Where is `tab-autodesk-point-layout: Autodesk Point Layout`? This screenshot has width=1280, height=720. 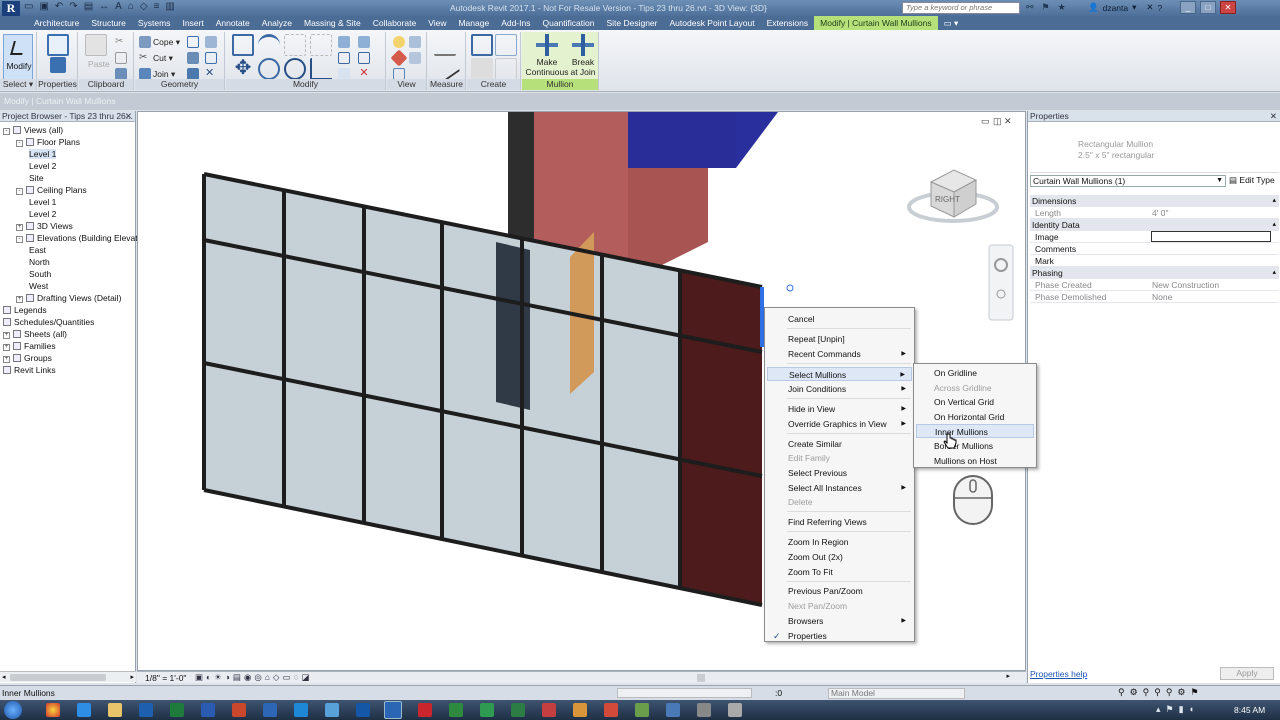 tab-autodesk-point-layout: Autodesk Point Layout is located at coordinates (712, 23).